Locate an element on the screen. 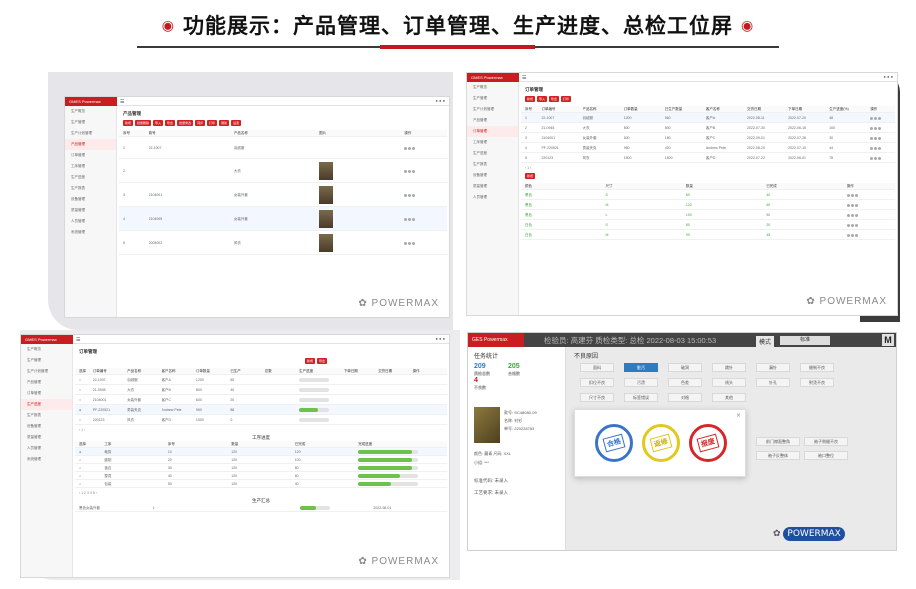 The width and height of the screenshot is (916, 589). row-checkbox: ● is located at coordinates (86, 409).